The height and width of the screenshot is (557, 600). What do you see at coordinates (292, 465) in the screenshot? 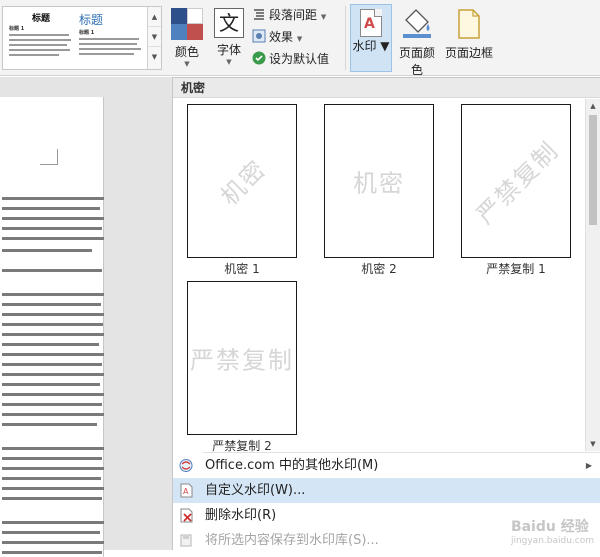
I see `more-watermarks-online-label: Office.com 中的其他水印(M)` at bounding box center [292, 465].